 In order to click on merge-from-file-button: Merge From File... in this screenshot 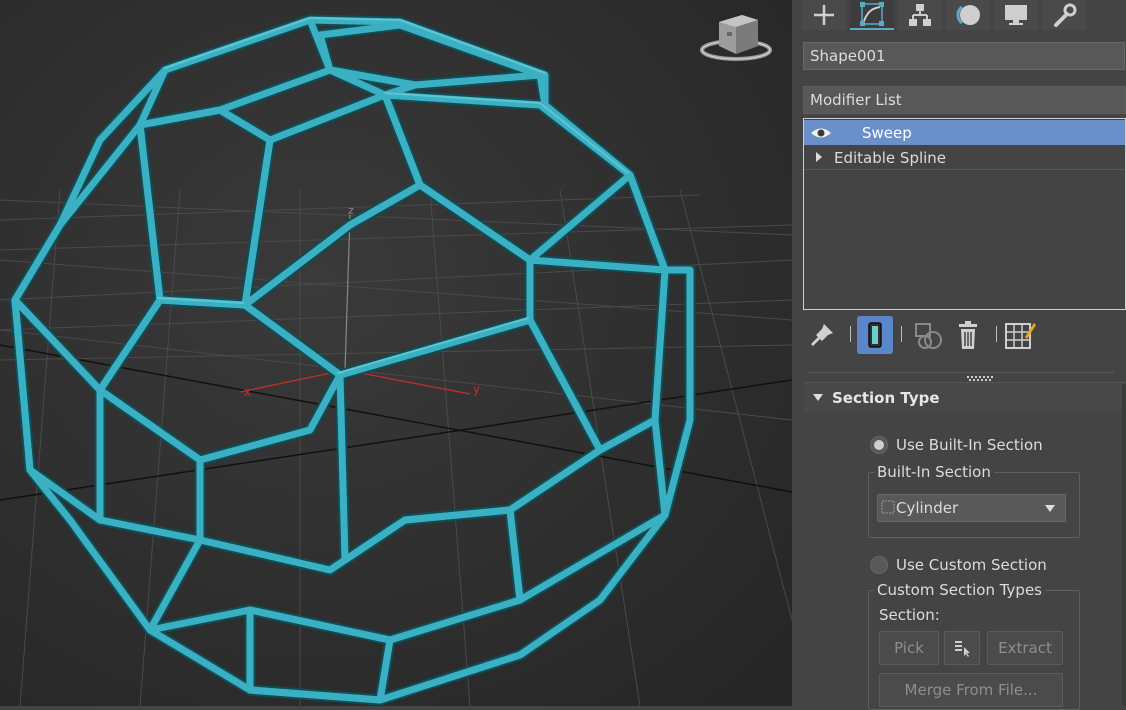, I will do `click(971, 690)`.